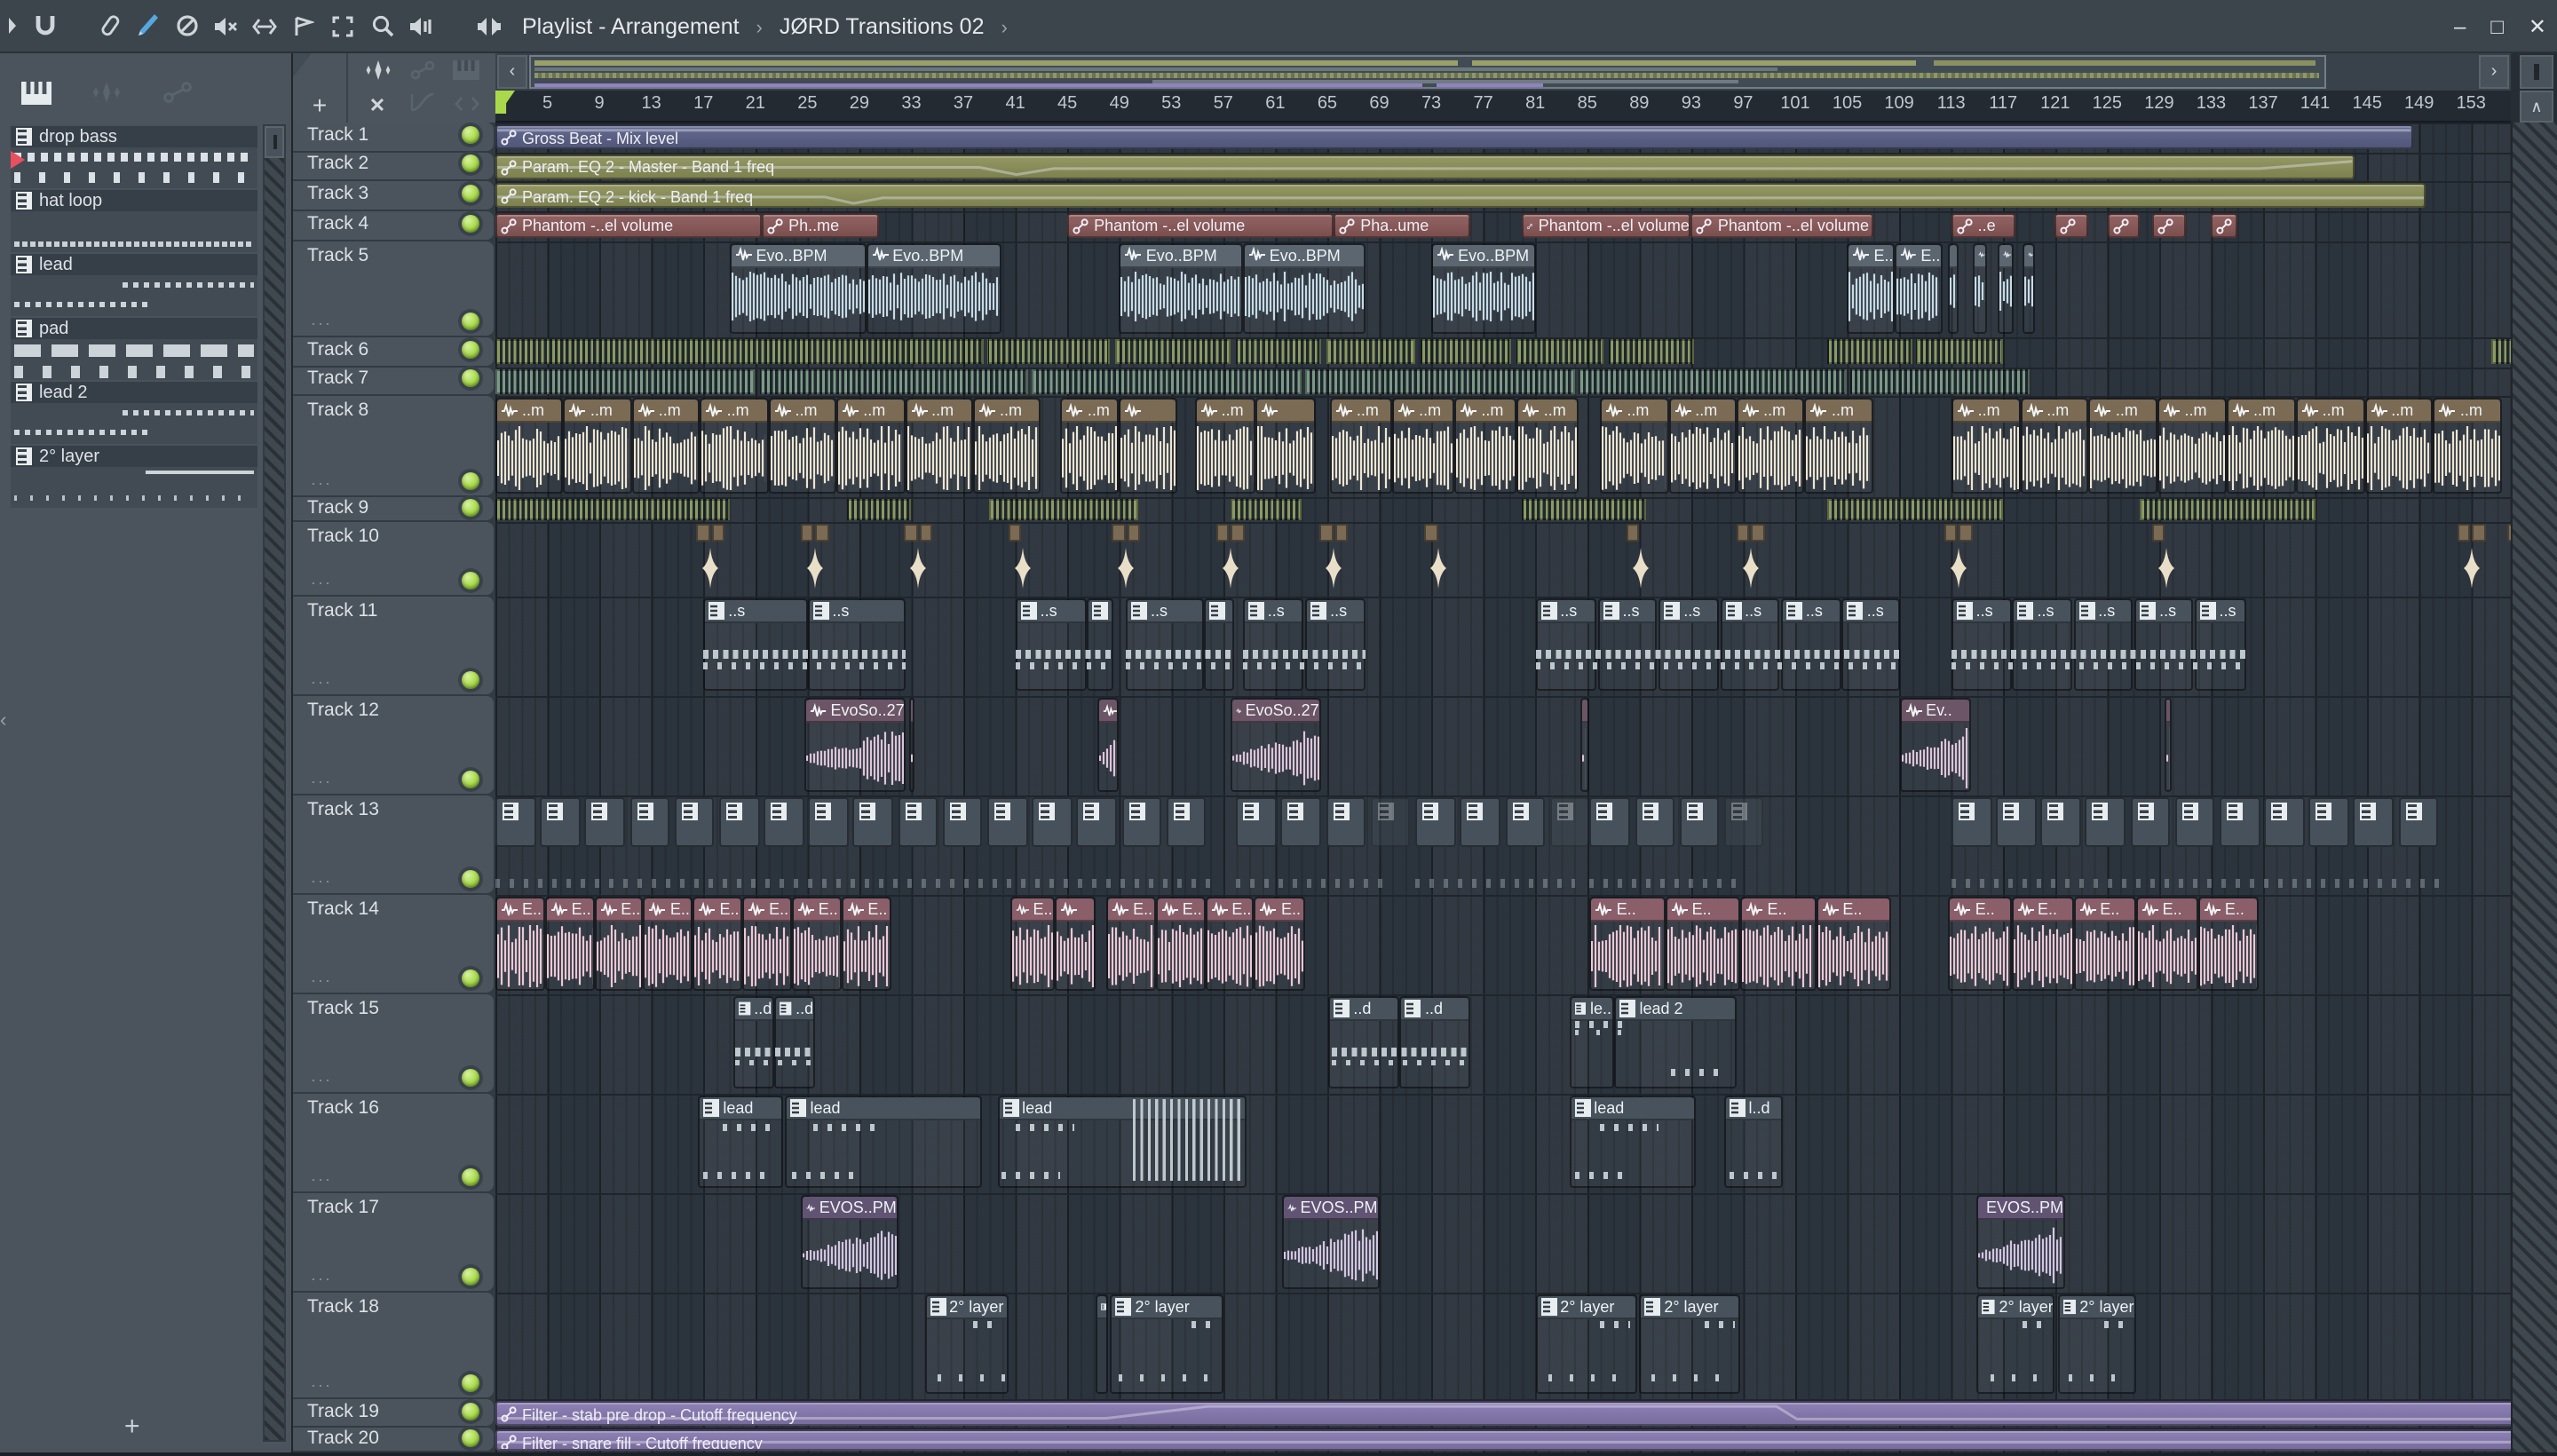 Image resolution: width=2557 pixels, height=1456 pixels. I want to click on audio-clip: EvoSo..27, so click(855, 745).